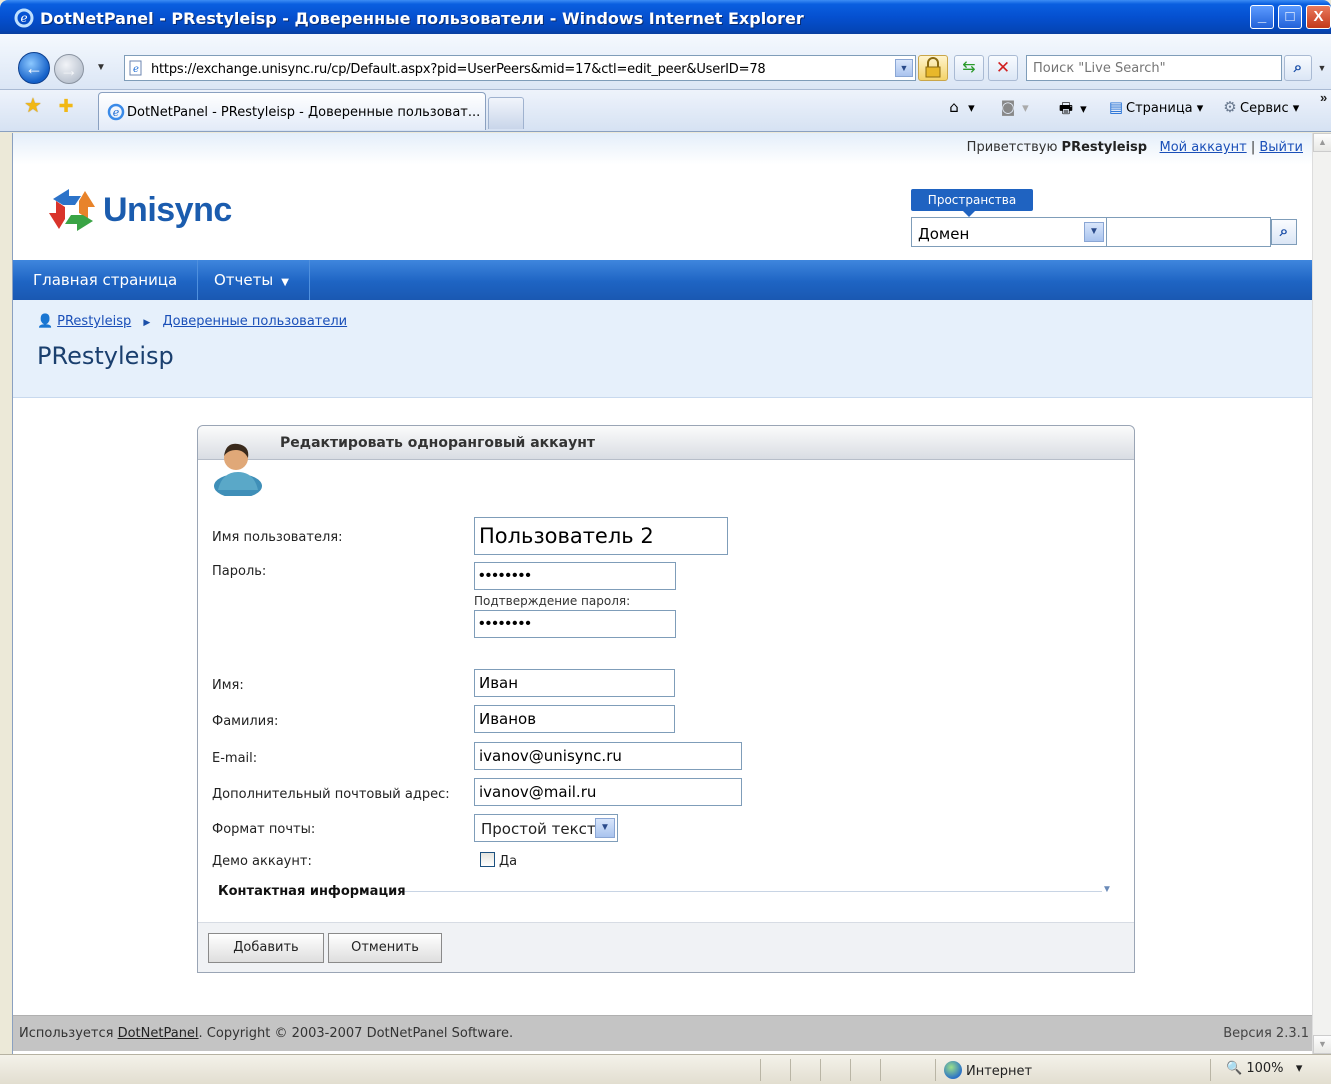 Image resolution: width=1331 pixels, height=1084 pixels. I want to click on address-dropdown-icon: ▼, so click(904, 68).